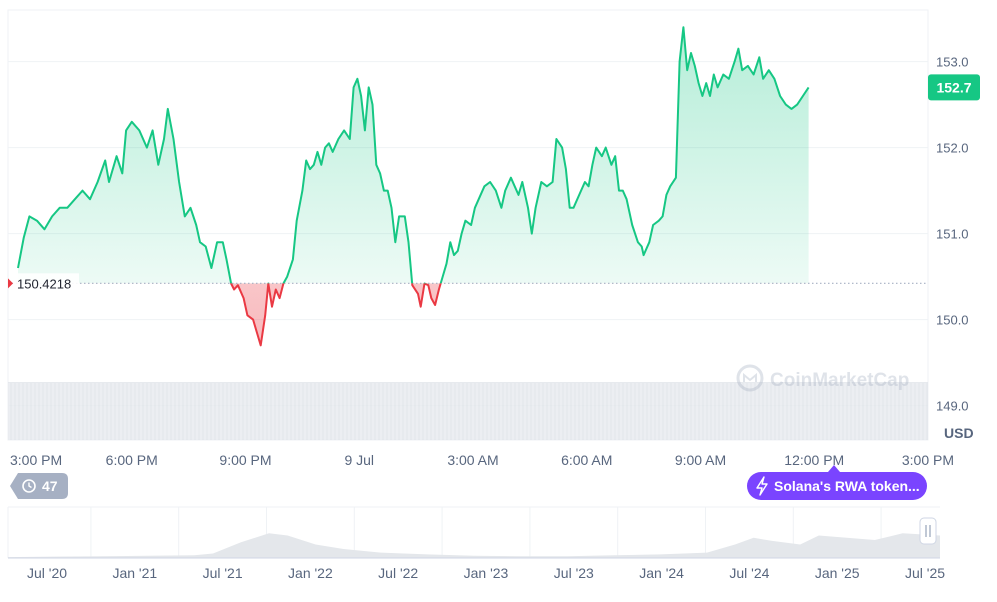 The image size is (997, 602). Describe the element at coordinates (50, 486) in the screenshot. I see `history-count: 47` at that location.